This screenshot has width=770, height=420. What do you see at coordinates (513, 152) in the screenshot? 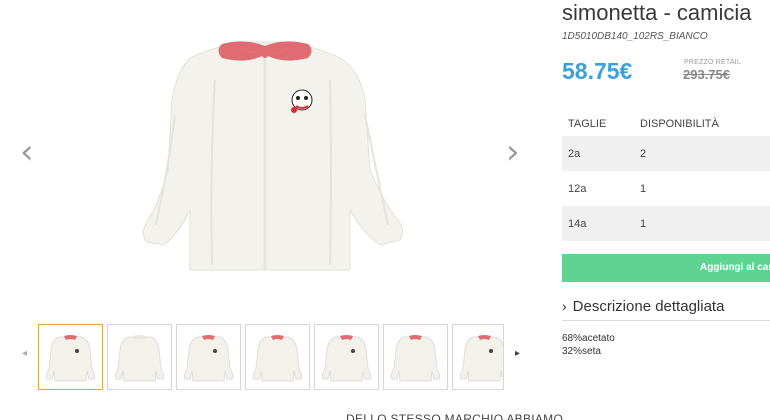
I see `gallery-next-arrow: ›` at bounding box center [513, 152].